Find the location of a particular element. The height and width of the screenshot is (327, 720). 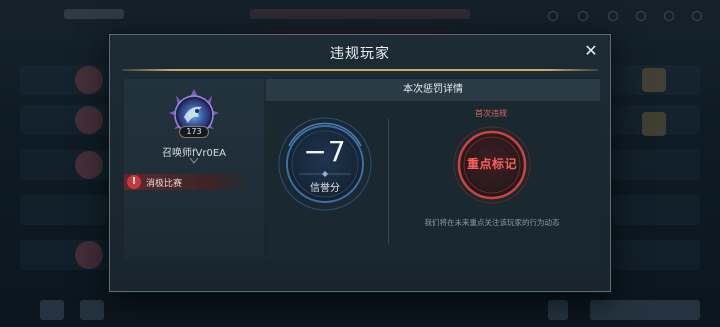

key-mark-note: 我们将在未来重点关注该玩家的行为动态 is located at coordinates (492, 222).